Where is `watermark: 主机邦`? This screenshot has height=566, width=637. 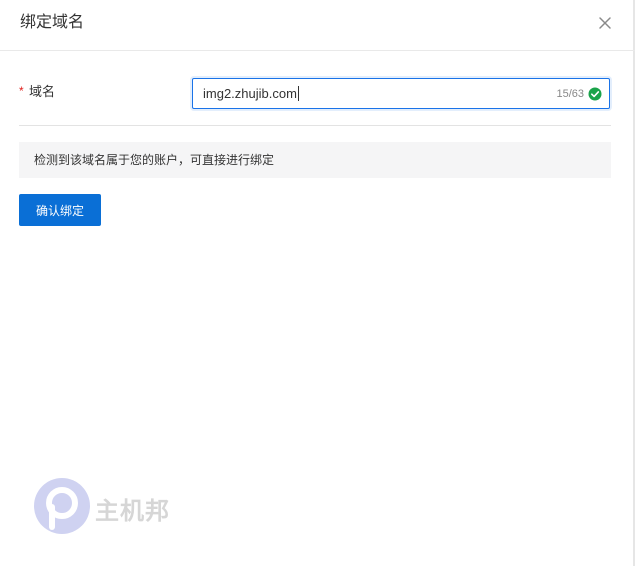
watermark: 主机邦 is located at coordinates (113, 507).